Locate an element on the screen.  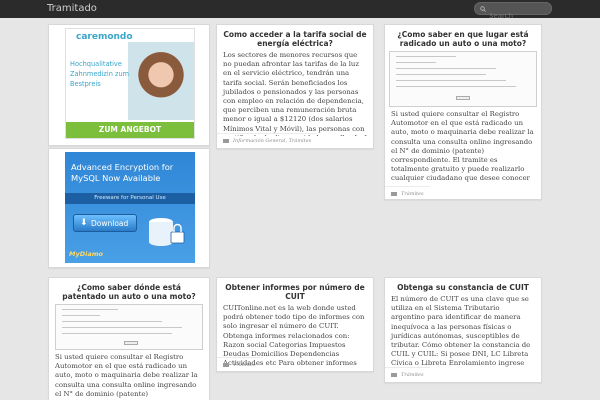
post-meta: Información General, Trámites is located at coordinates (267, 138).